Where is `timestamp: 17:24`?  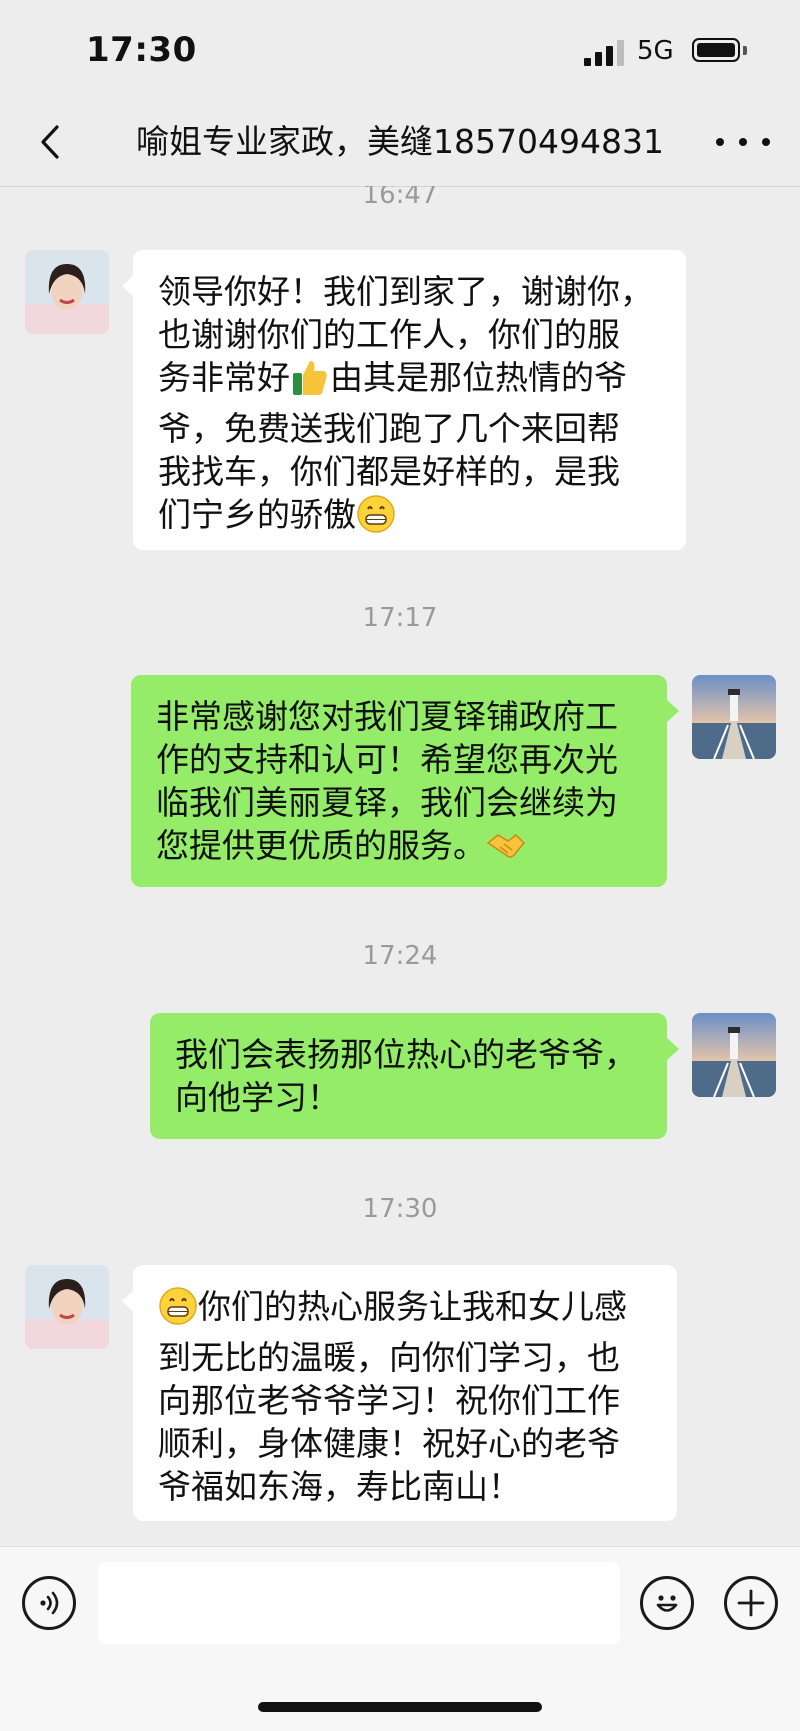
timestamp: 17:24 is located at coordinates (400, 956).